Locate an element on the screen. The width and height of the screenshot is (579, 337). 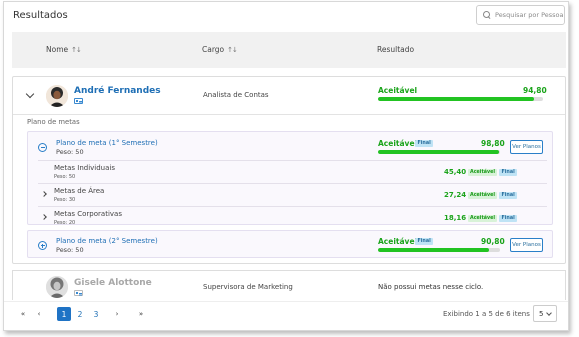
person-name: Gisele Alottone is located at coordinates (113, 283).